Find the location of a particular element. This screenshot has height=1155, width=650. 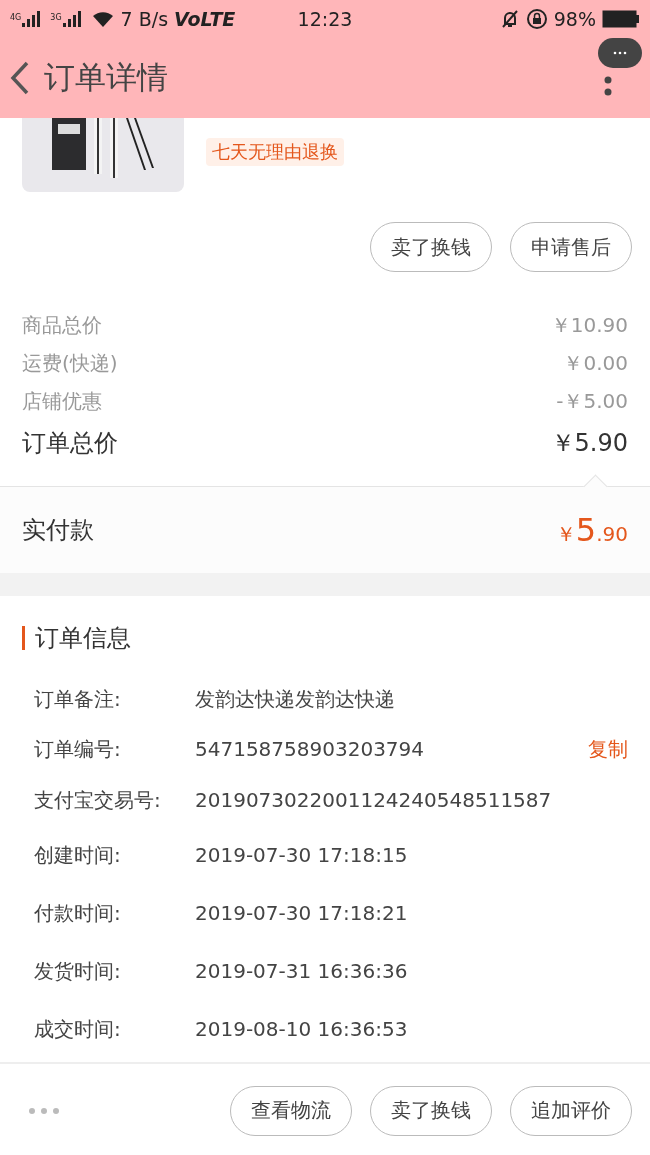

info-label: 支付宝交易号: is located at coordinates (98, 800).